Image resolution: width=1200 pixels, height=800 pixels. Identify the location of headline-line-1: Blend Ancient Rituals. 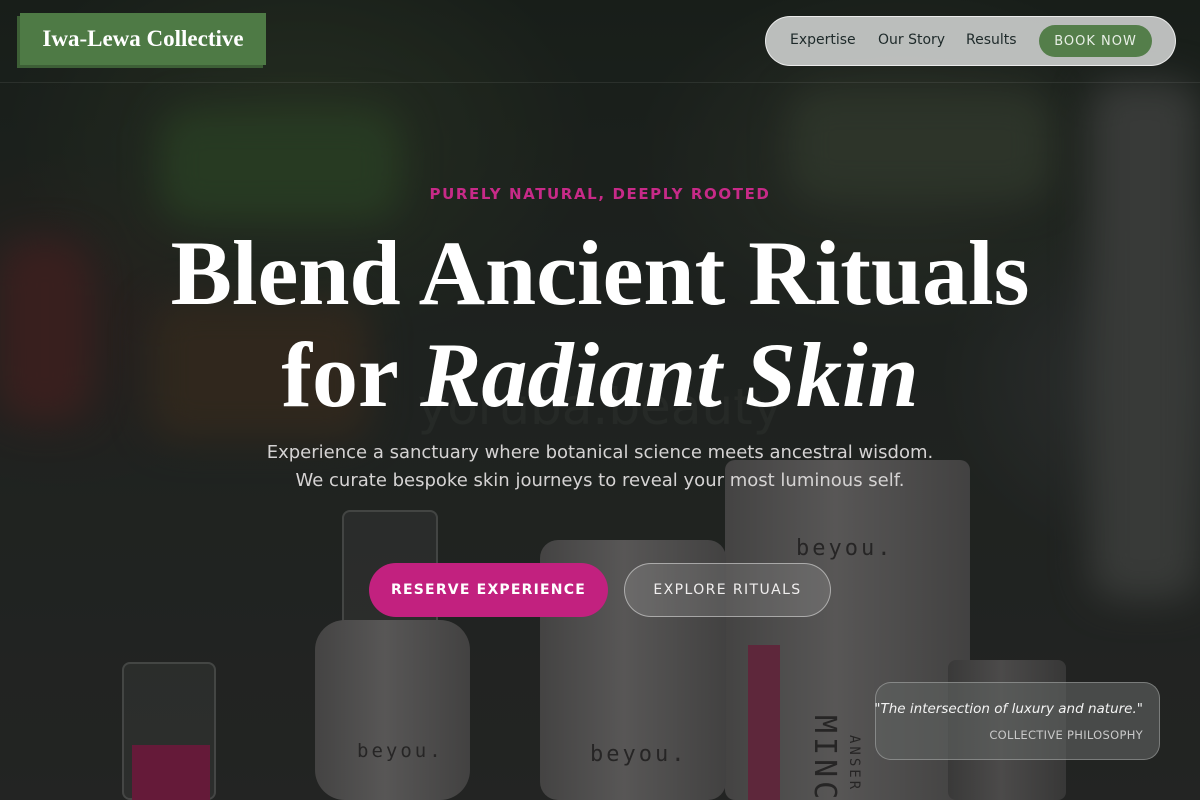
(600, 273).